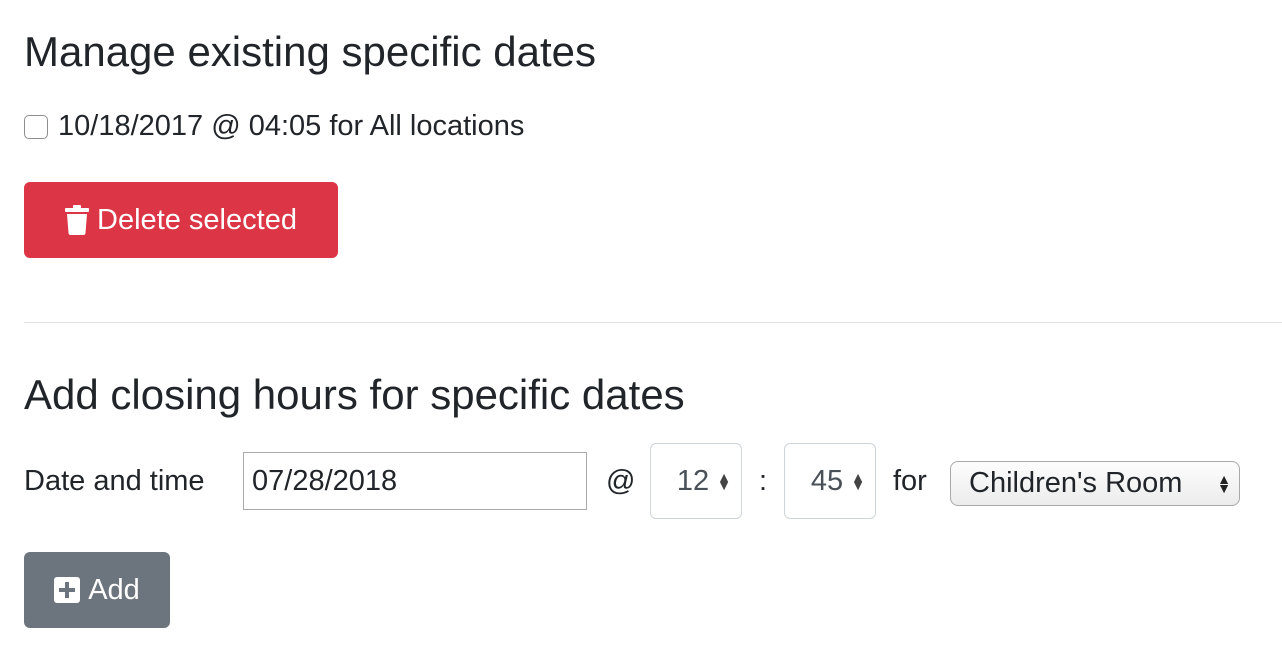 The width and height of the screenshot is (1282, 652). Describe the element at coordinates (1224, 483) in the screenshot. I see `select-arrows-icon: ▲ ▼` at that location.